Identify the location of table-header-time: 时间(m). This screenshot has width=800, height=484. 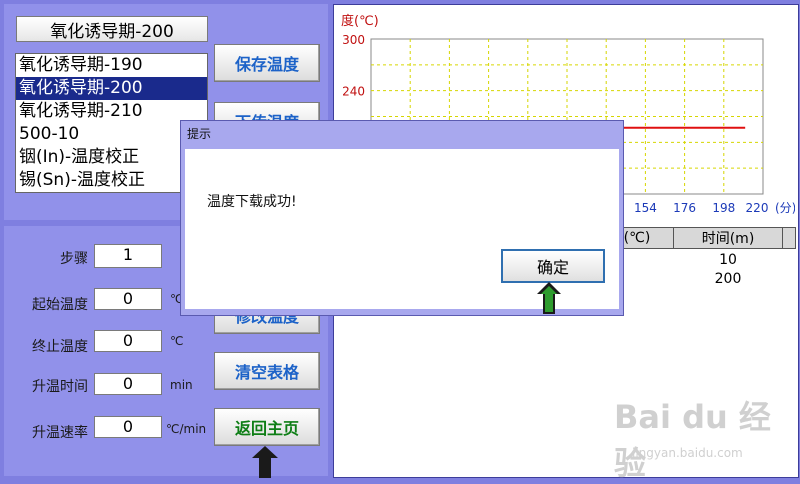
(728, 238).